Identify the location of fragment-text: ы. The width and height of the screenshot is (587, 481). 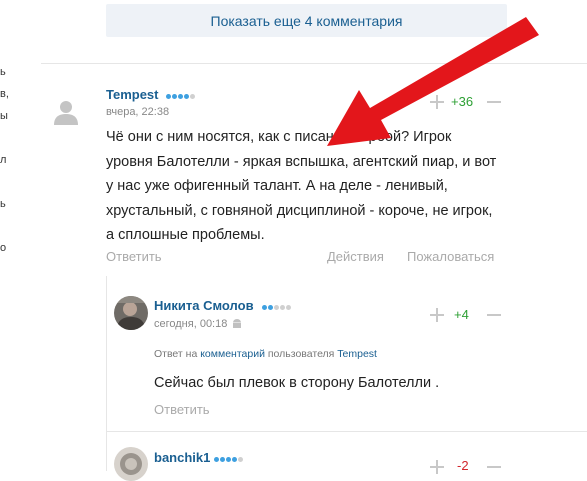
(4, 116).